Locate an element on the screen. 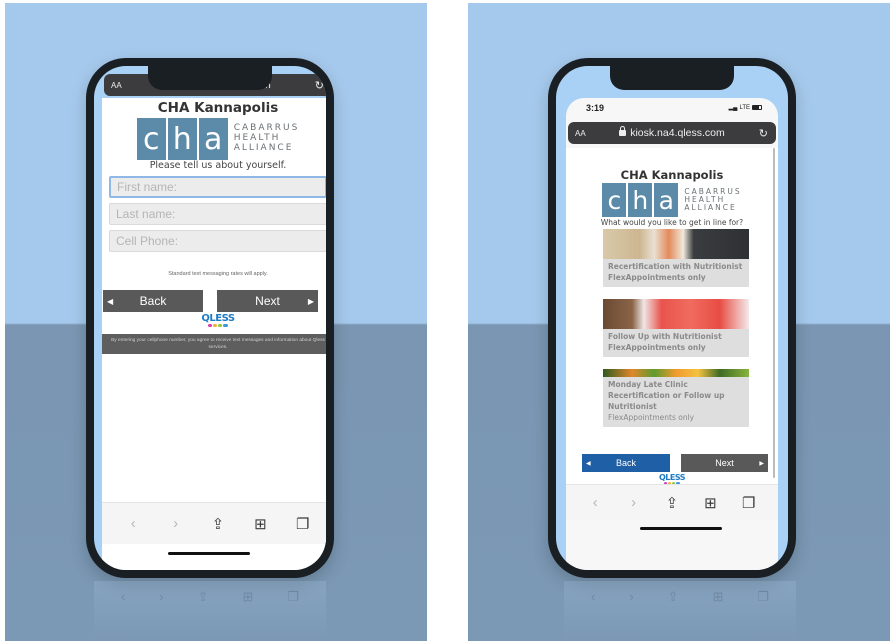 Image resolution: width=892 pixels, height=644 pixels. last-name-field: Last name: is located at coordinates (217, 214).